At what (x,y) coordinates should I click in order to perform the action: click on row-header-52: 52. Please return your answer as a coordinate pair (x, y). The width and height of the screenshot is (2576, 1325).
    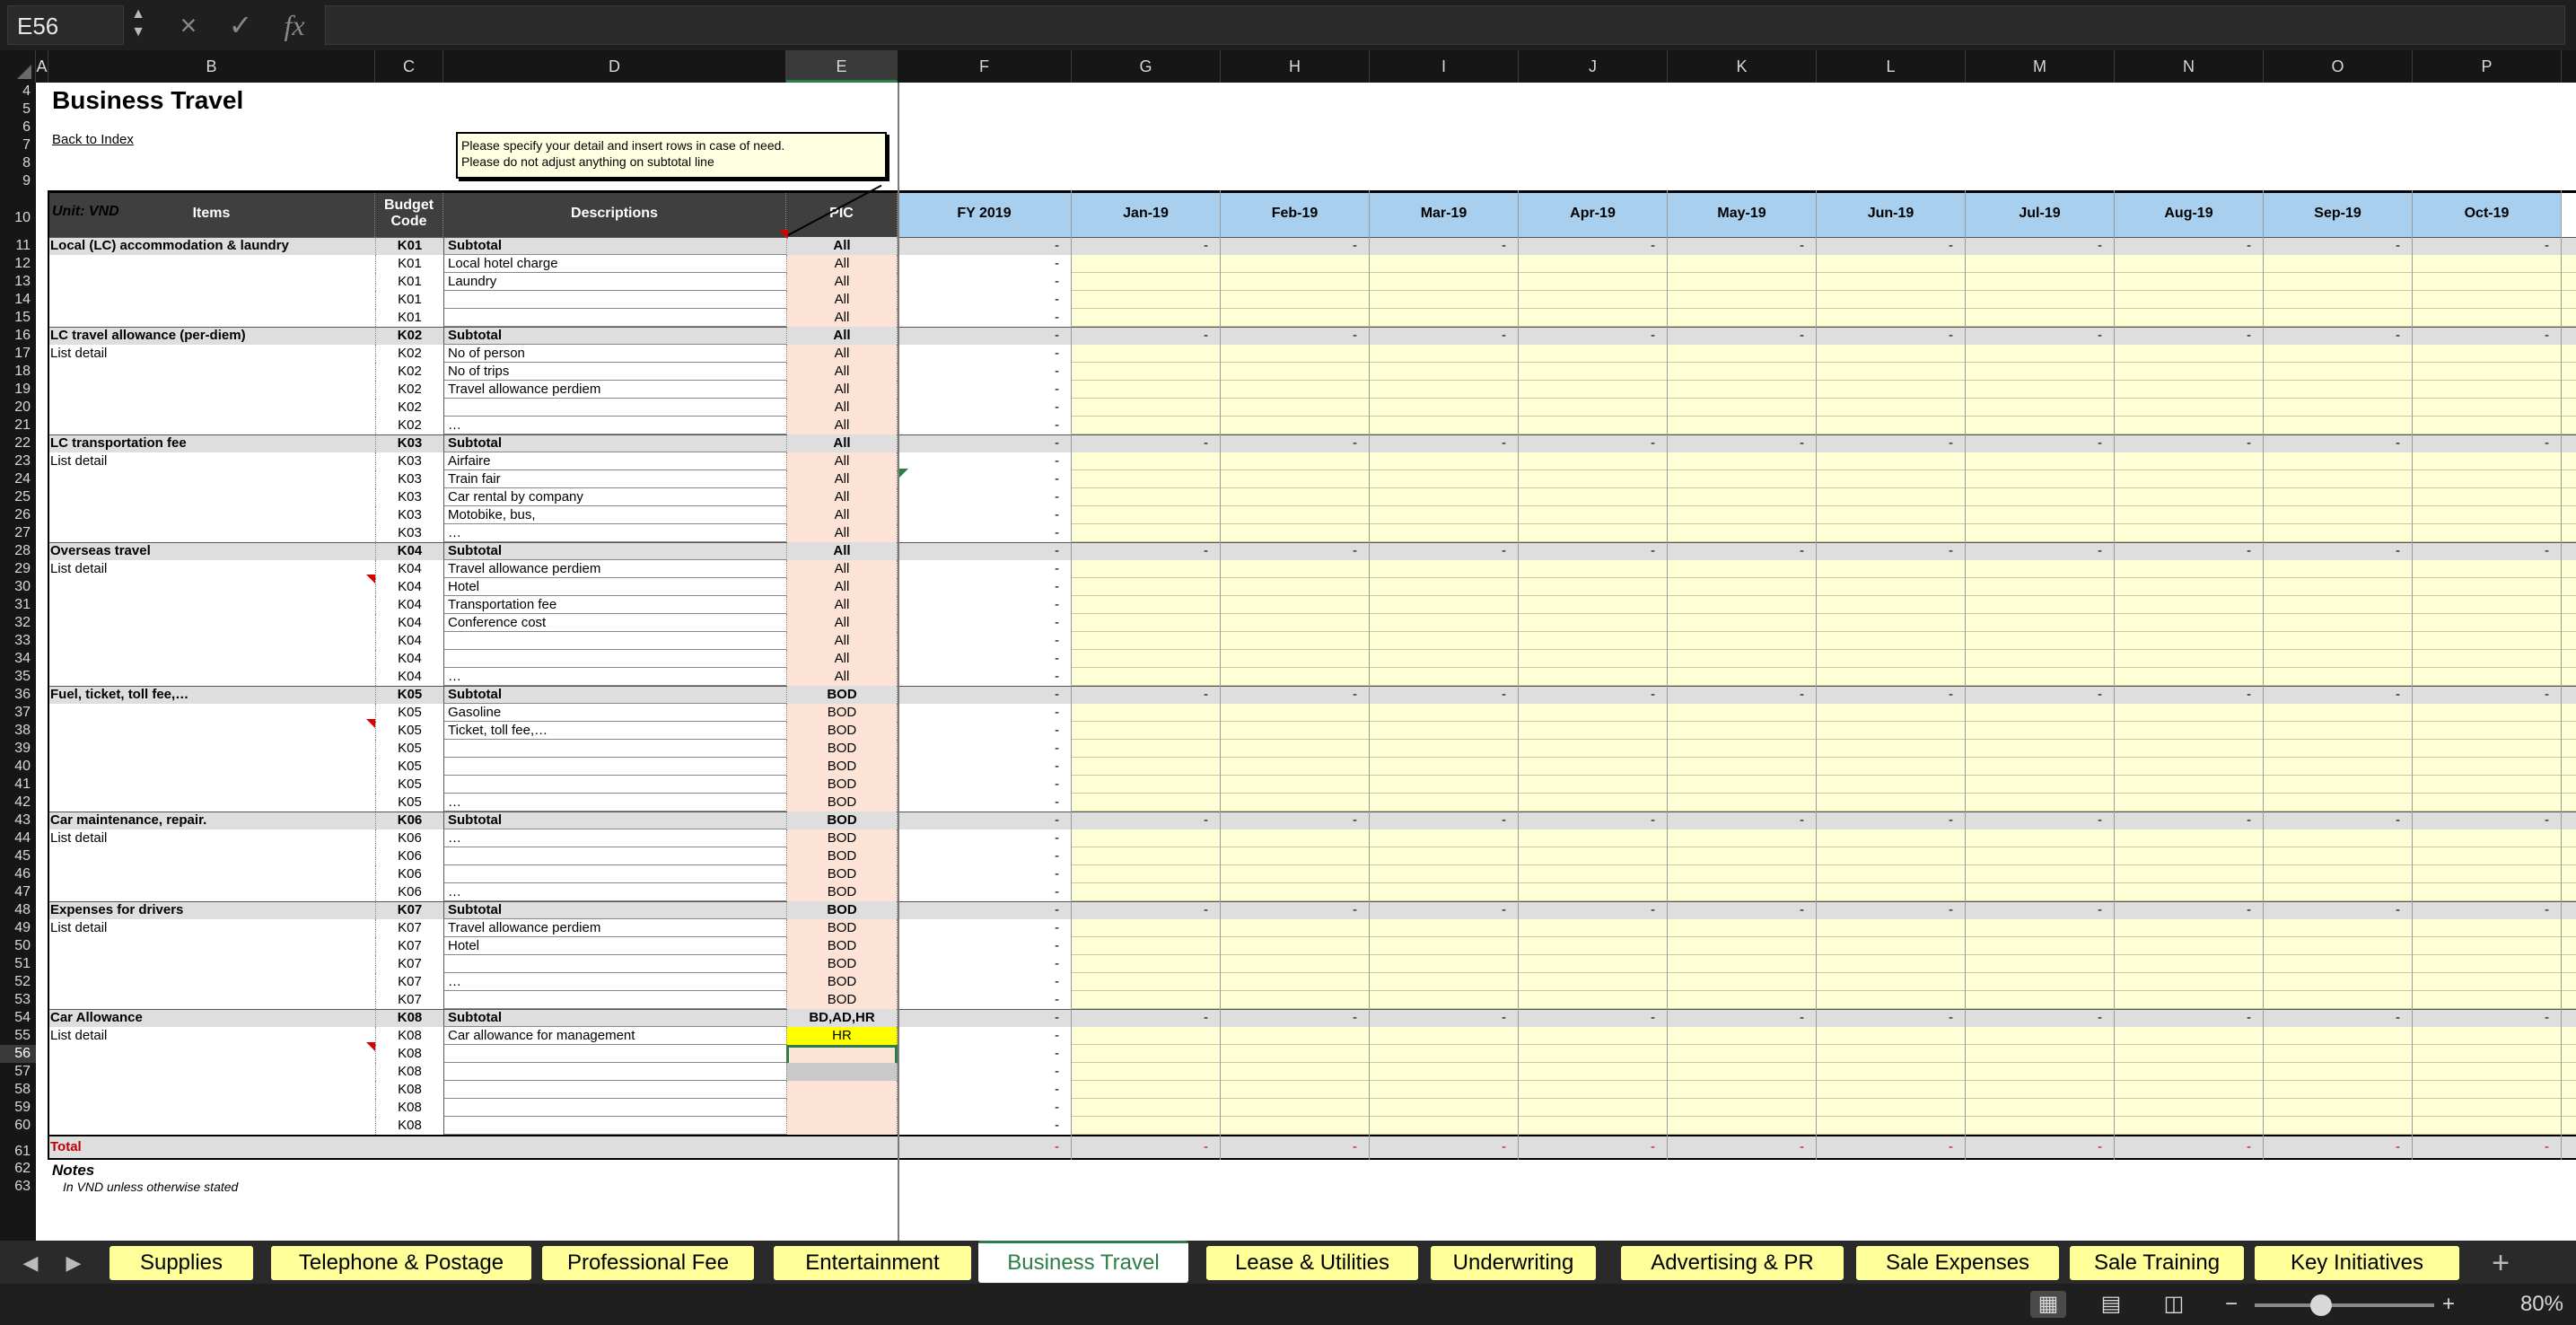
    Looking at the image, I should click on (18, 982).